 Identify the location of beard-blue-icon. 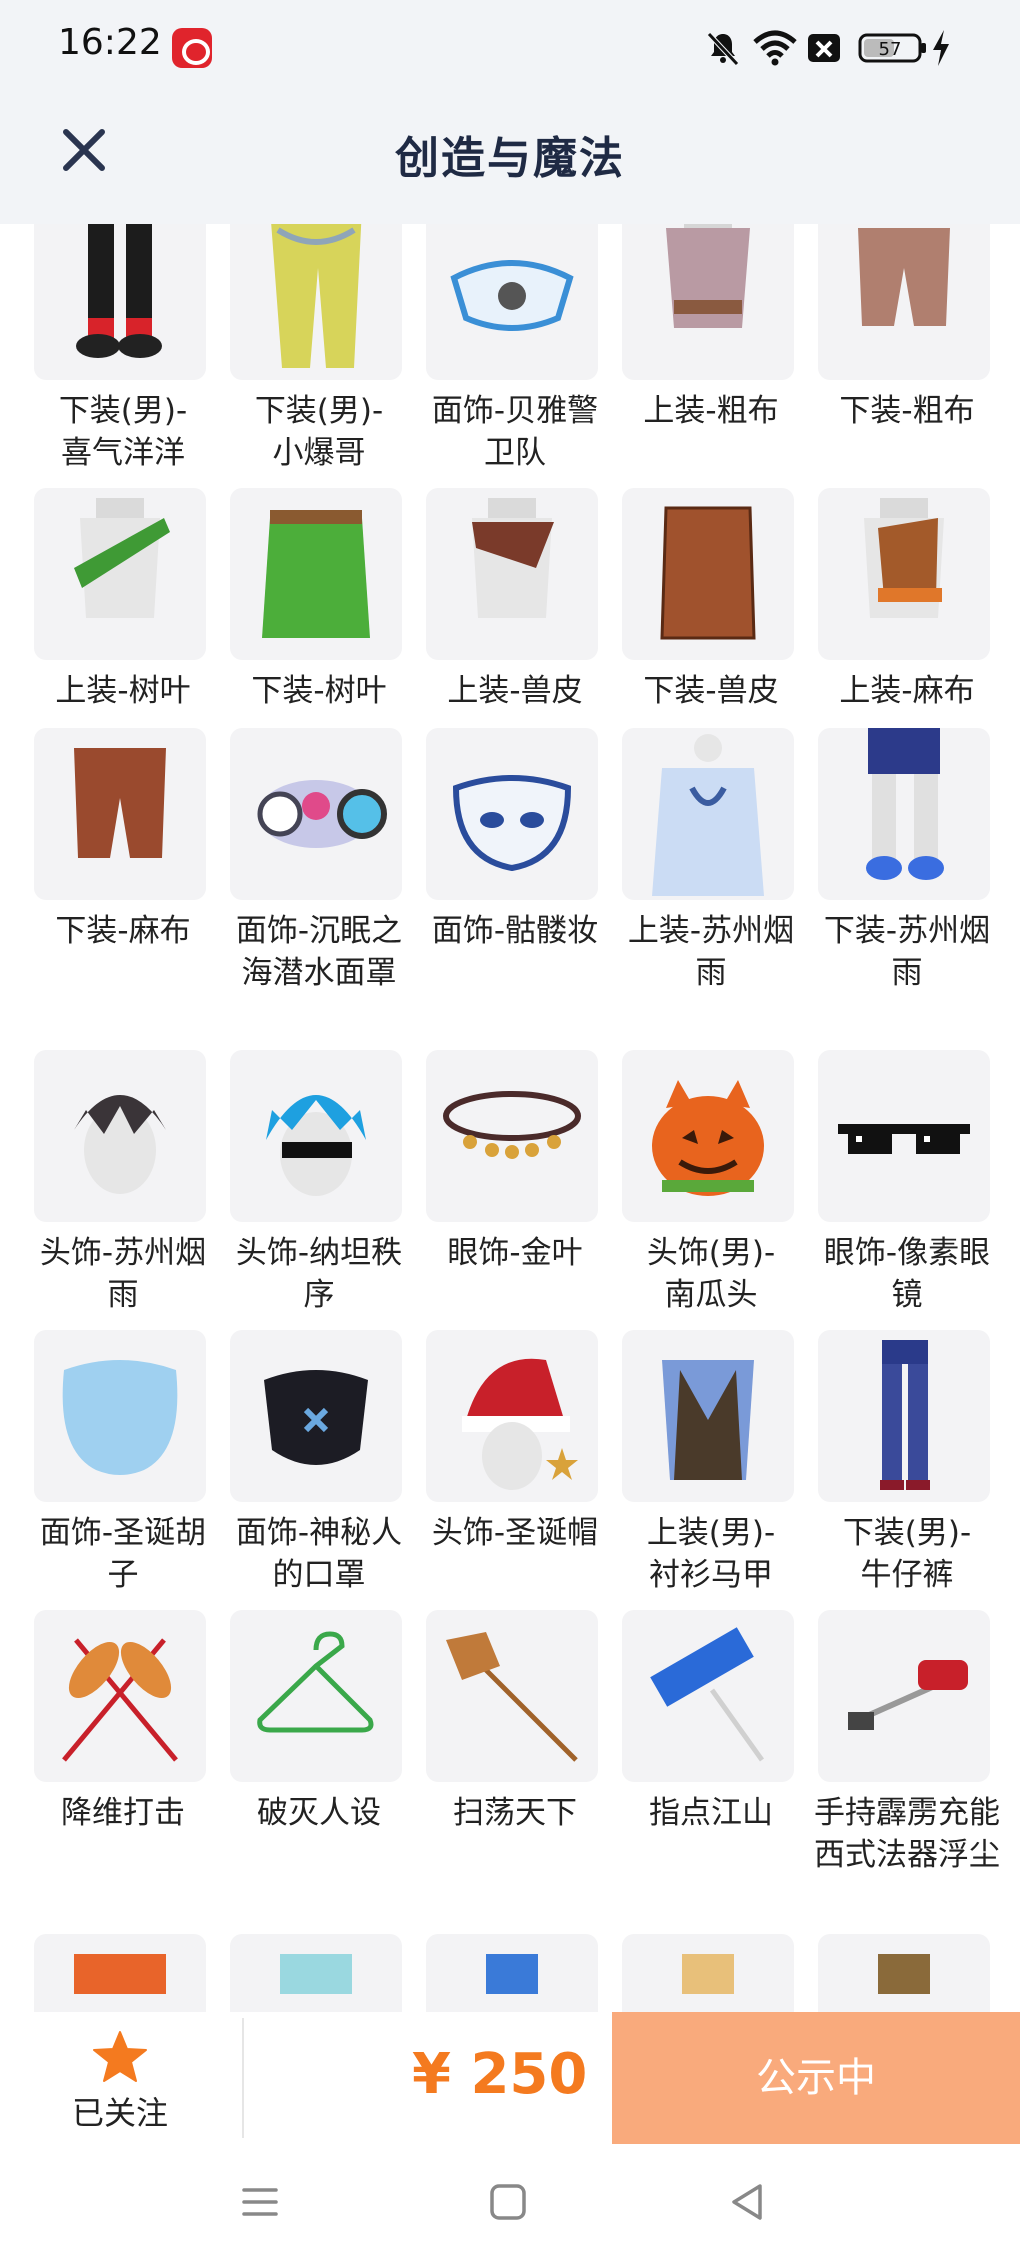
(120, 1417).